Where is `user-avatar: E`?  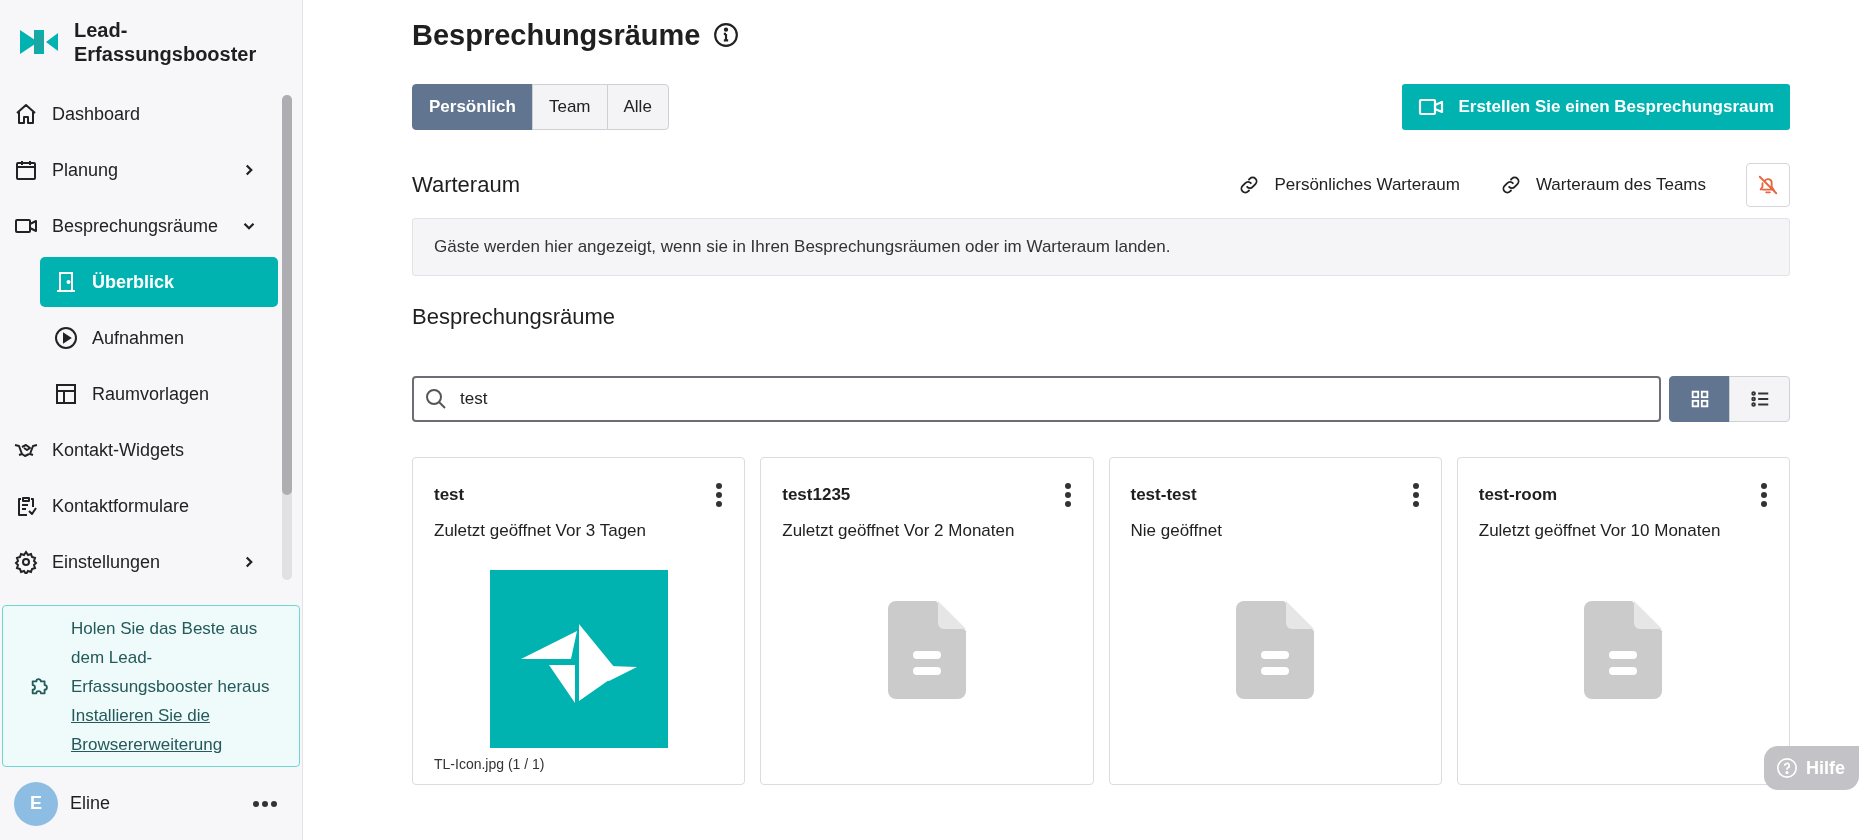 user-avatar: E is located at coordinates (36, 803).